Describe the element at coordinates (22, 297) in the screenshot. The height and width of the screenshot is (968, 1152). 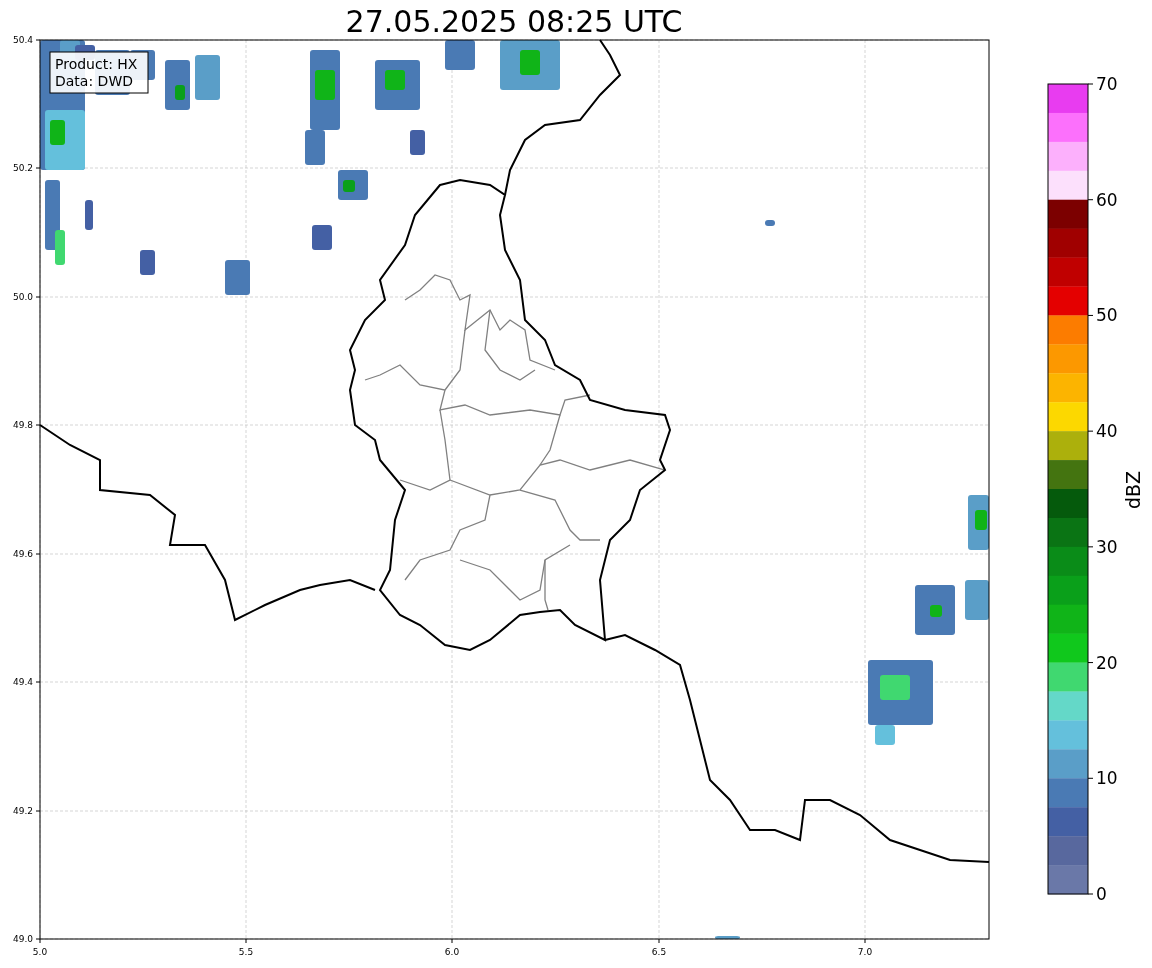
I see `y-tick-label: 50.0` at that location.